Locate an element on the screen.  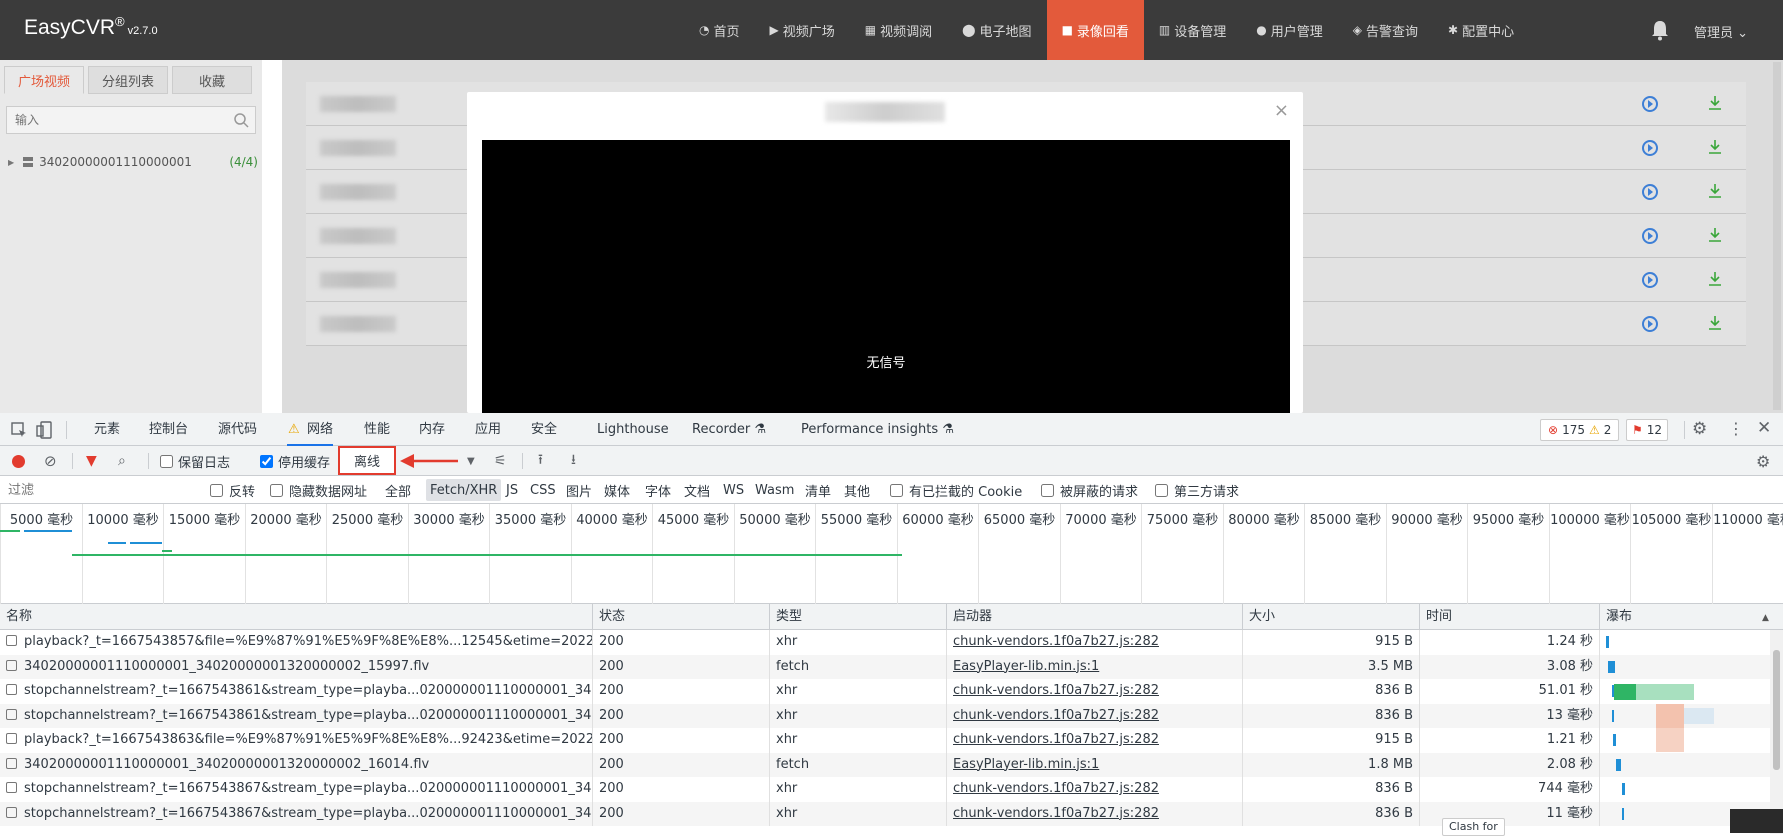
tab-performance-insights: Performance insights ⚗ is located at coordinates (877, 429).